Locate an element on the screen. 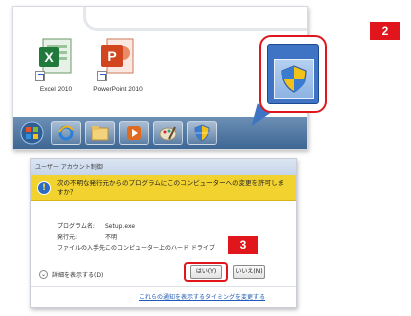 This screenshot has height=316, width=411. excel-label: Excel 2010 is located at coordinates (56, 89).